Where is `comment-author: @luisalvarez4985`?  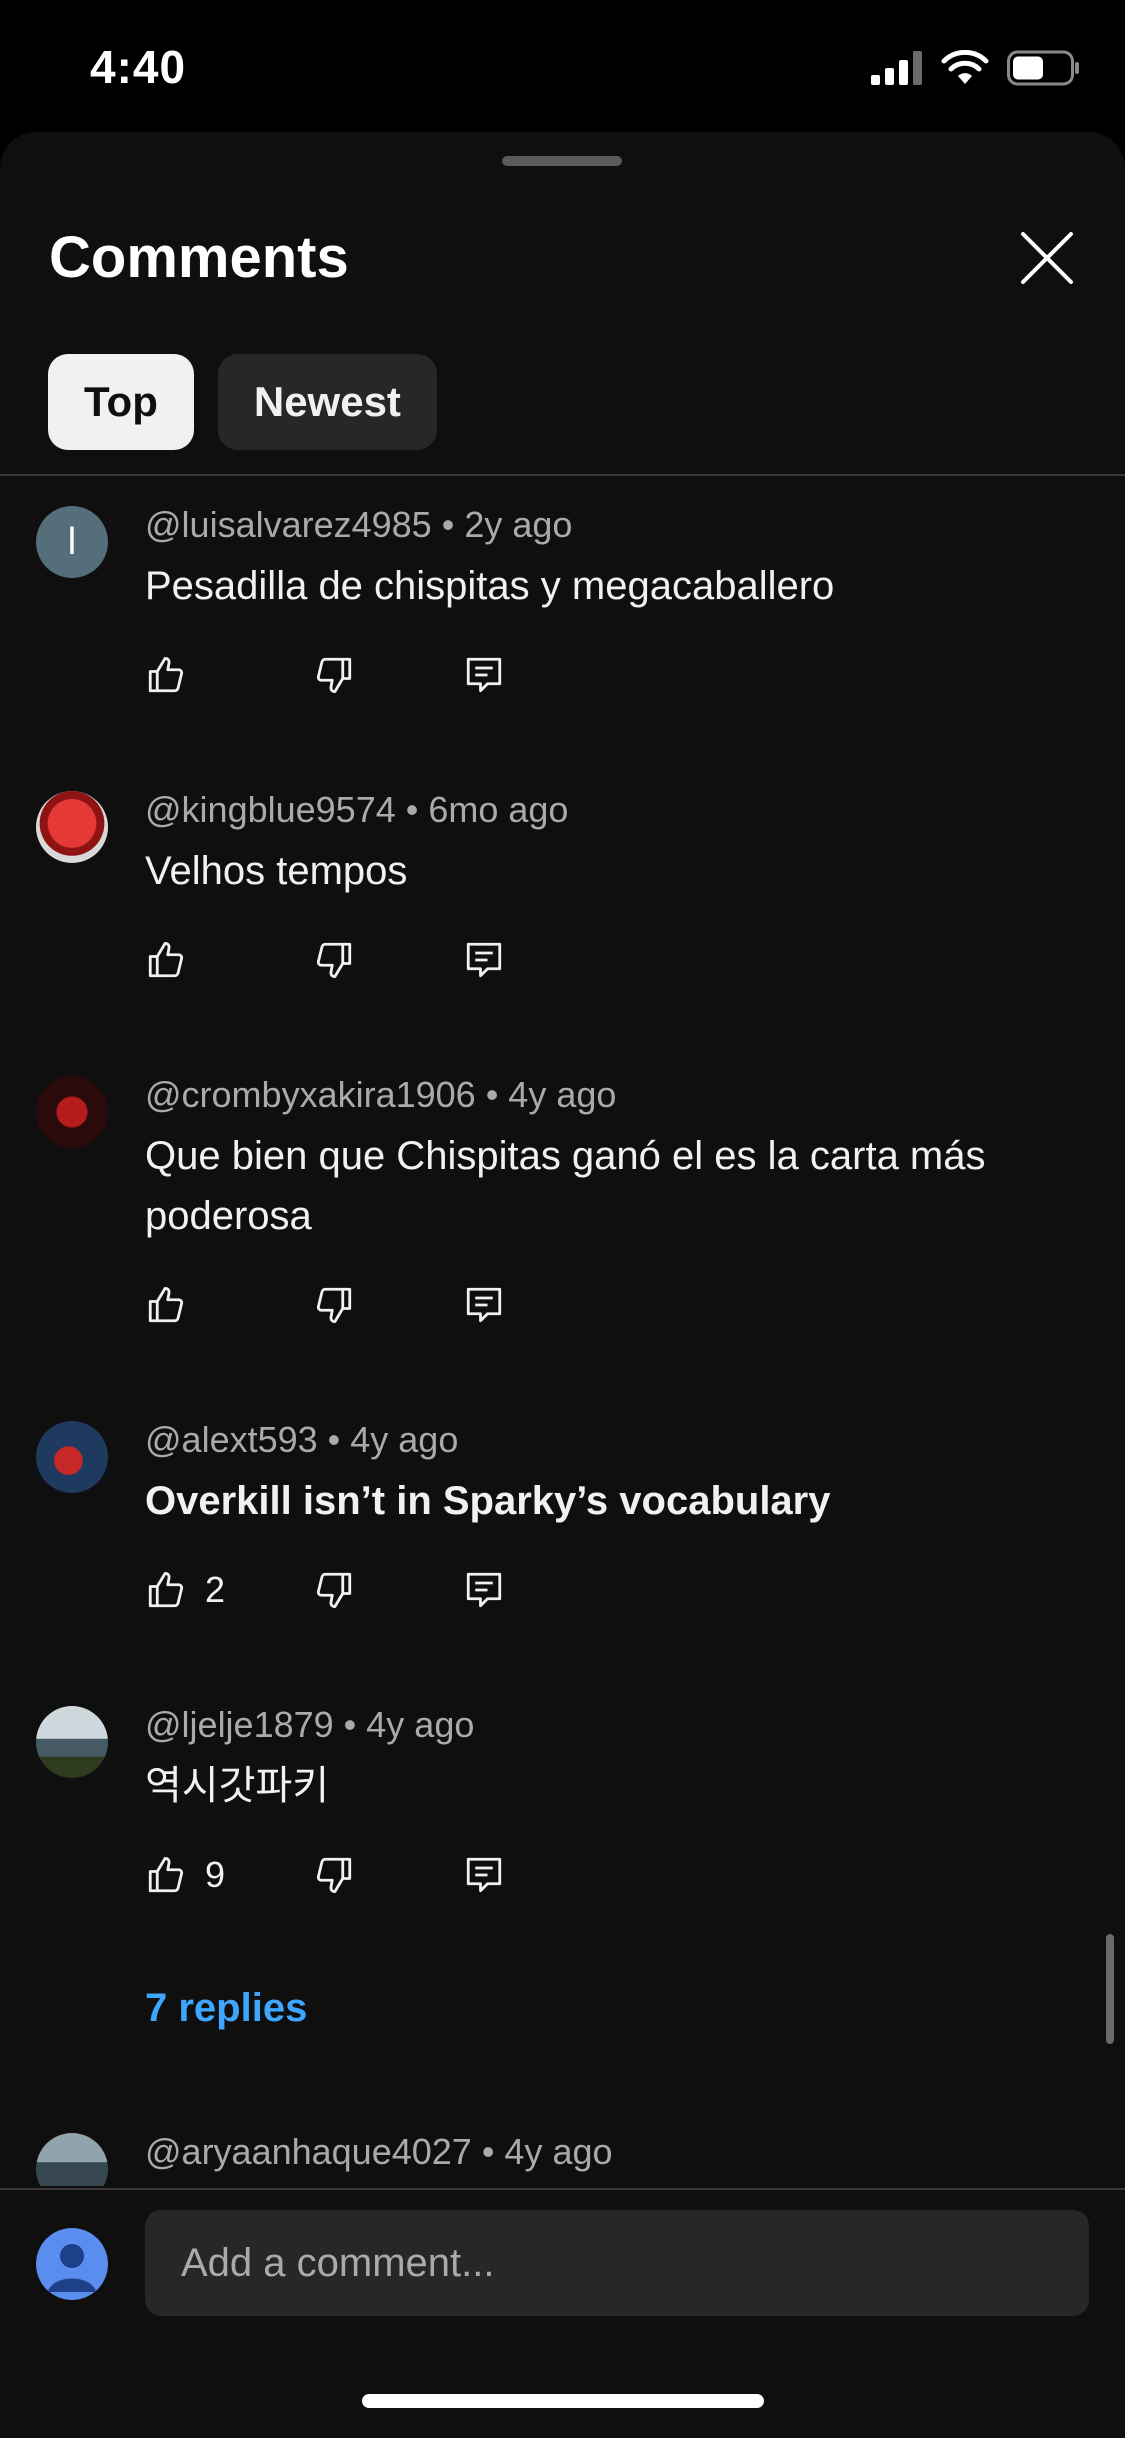
comment-author: @luisalvarez4985 is located at coordinates (288, 524).